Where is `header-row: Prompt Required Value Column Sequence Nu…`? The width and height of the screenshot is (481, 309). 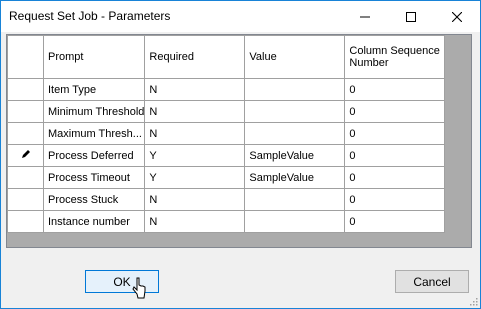 header-row: Prompt Required Value Column Sequence Nu… is located at coordinates (226, 57).